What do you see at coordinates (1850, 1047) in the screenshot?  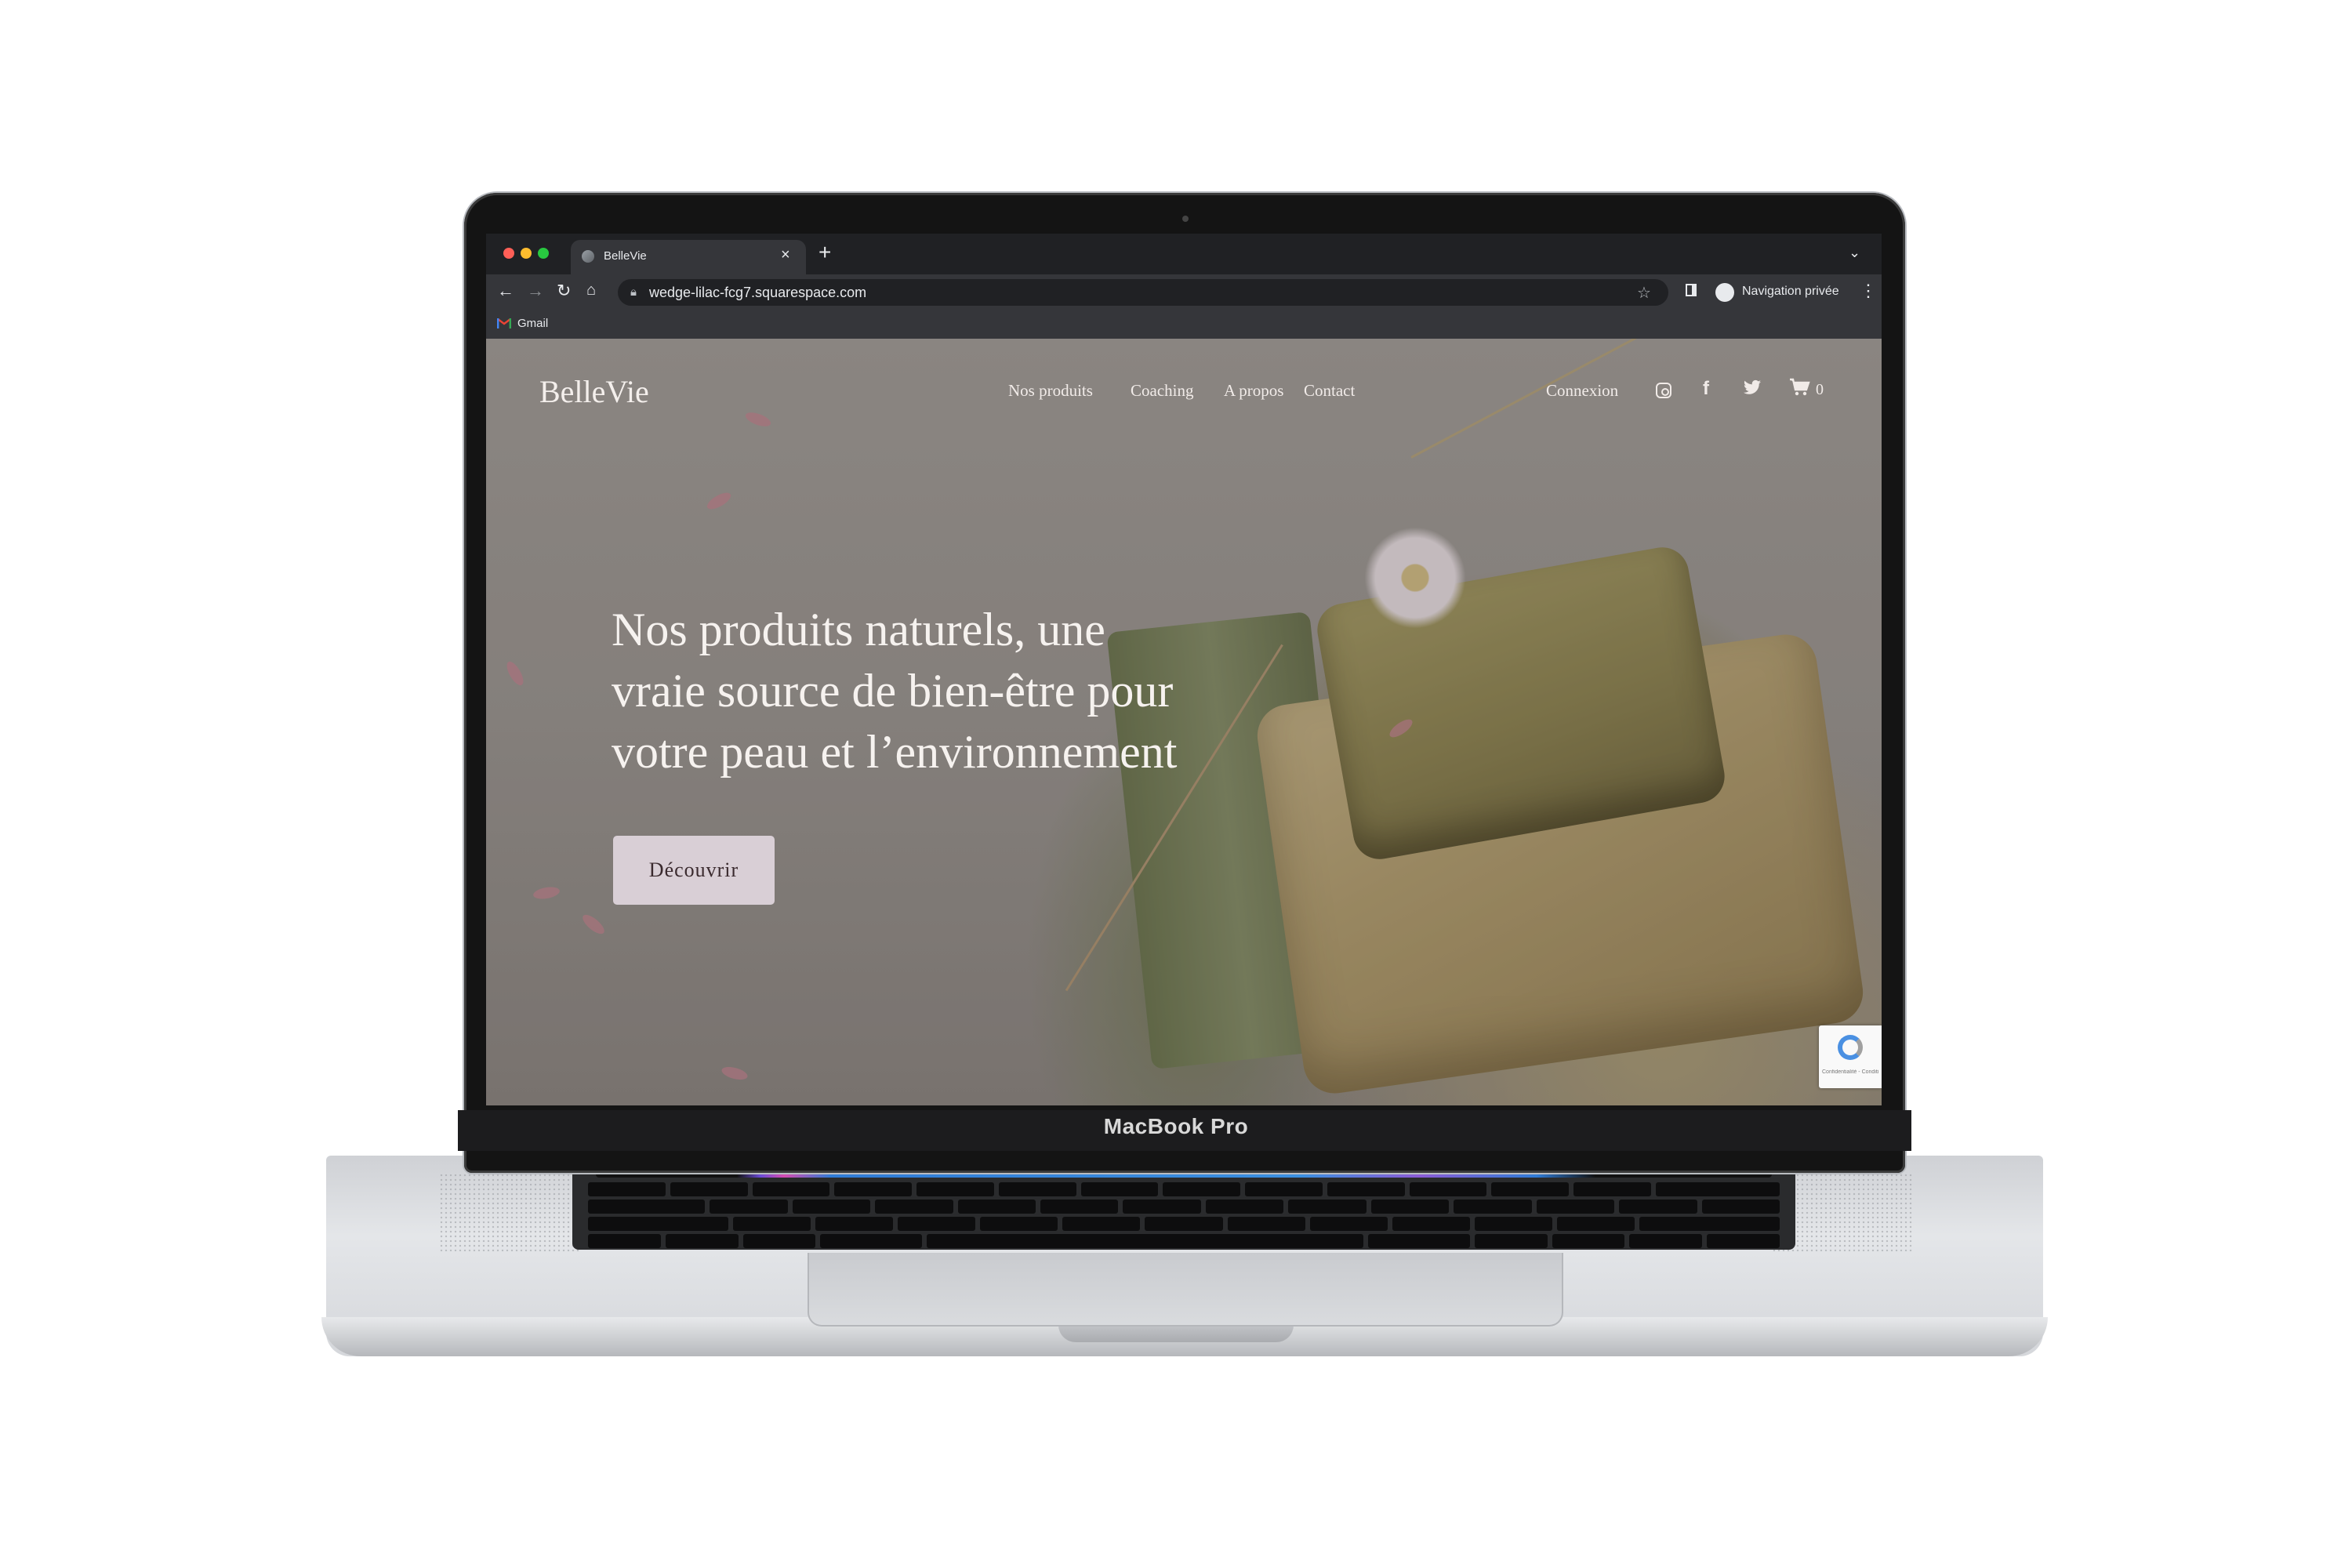 I see `recaptcha-icon` at bounding box center [1850, 1047].